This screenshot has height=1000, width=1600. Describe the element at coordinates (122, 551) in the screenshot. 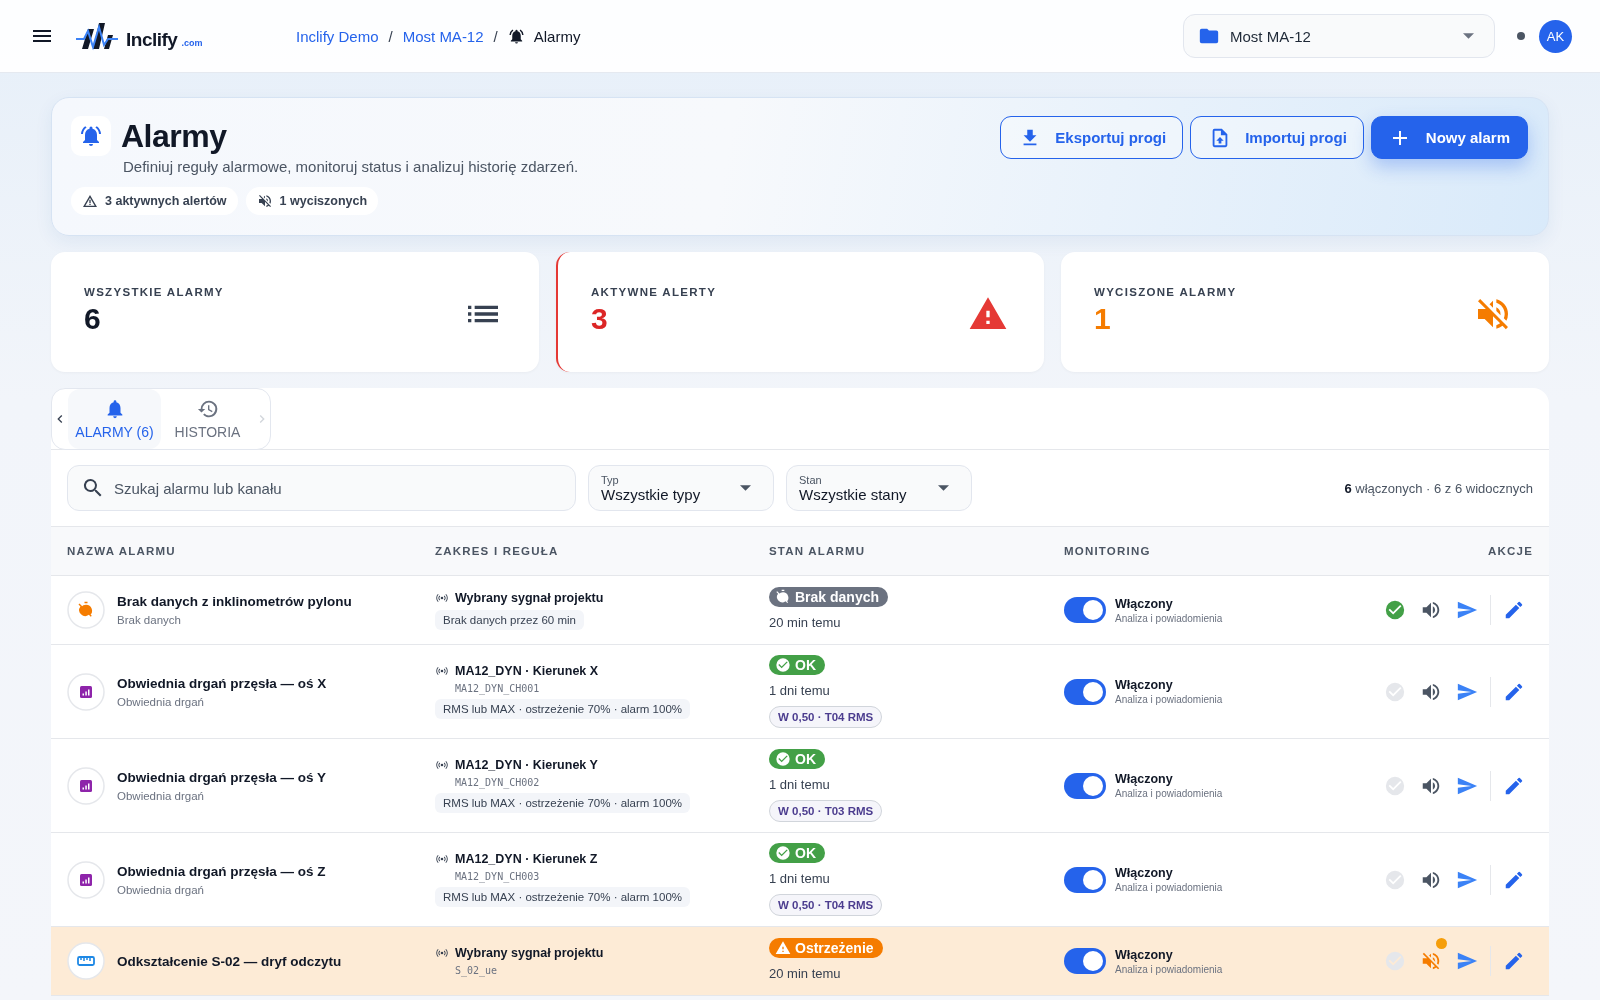

I see `column-header: NAZWA ALARMU` at that location.